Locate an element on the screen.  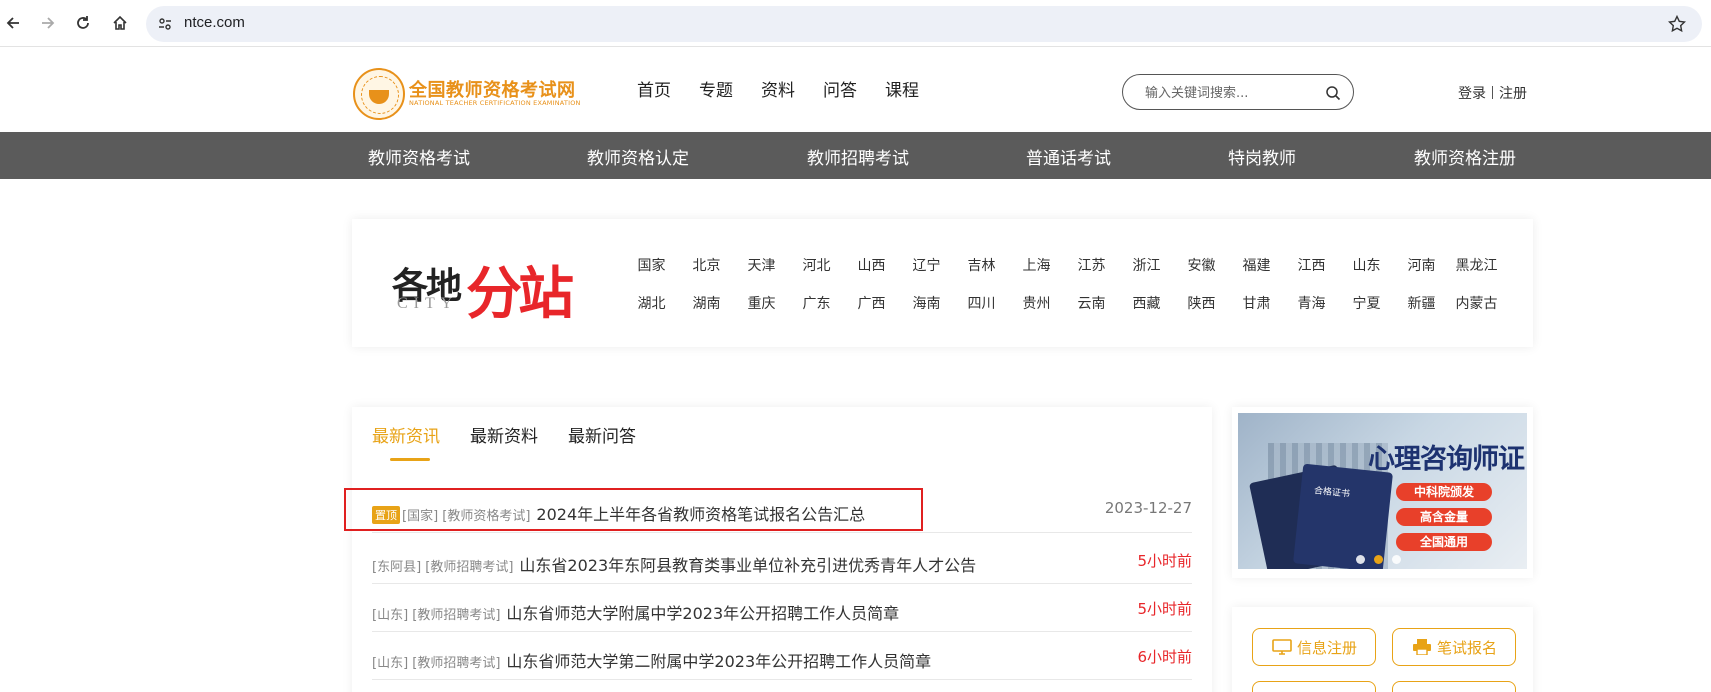
banner-pill: 高含金量 is located at coordinates (1444, 517).